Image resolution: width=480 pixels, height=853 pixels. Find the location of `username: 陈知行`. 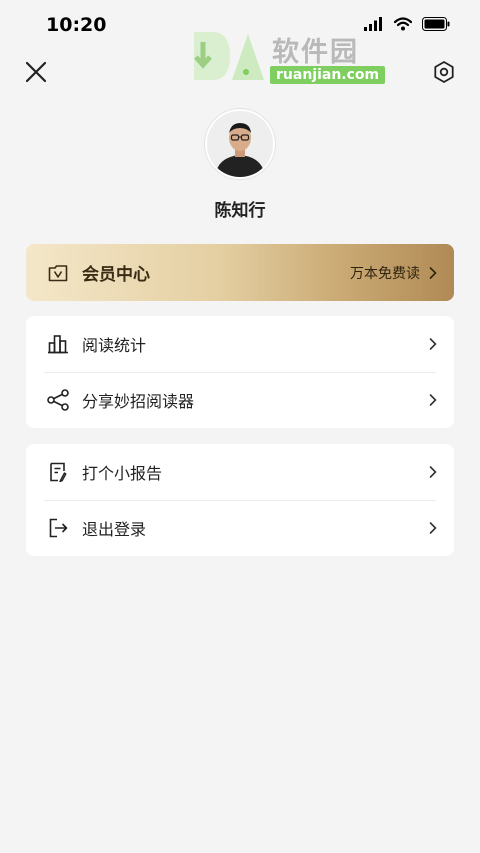

username: 陈知行 is located at coordinates (240, 211).